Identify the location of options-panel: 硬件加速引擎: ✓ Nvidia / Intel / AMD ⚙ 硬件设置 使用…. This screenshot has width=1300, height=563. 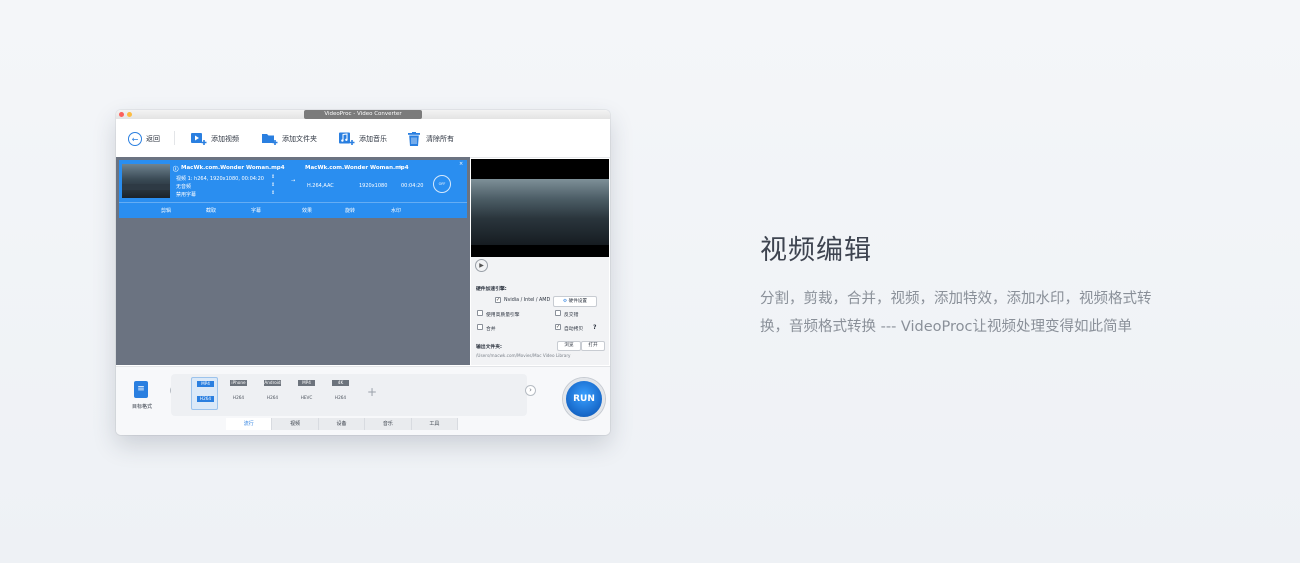
(540, 320).